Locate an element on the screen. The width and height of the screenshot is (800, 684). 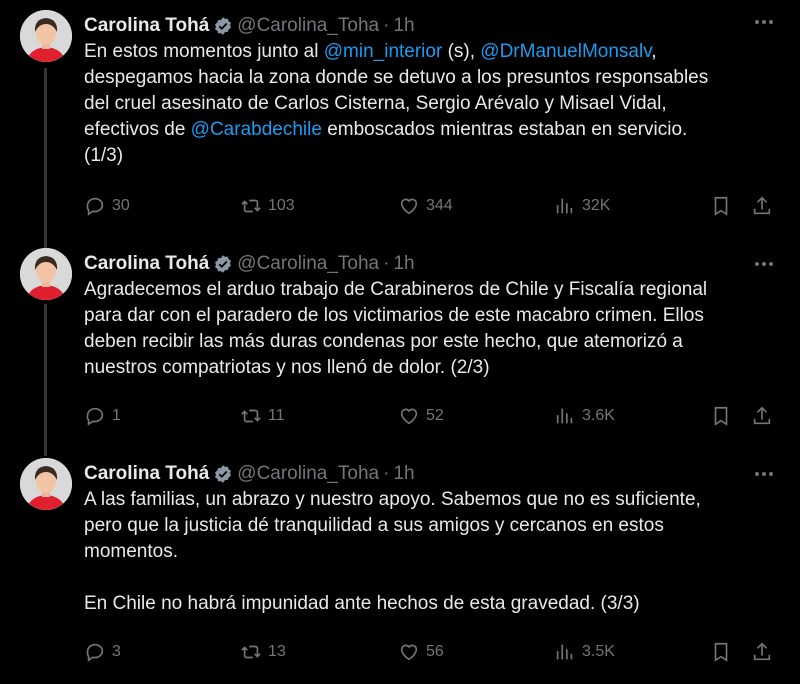
repost-button: 103 is located at coordinates (267, 206).